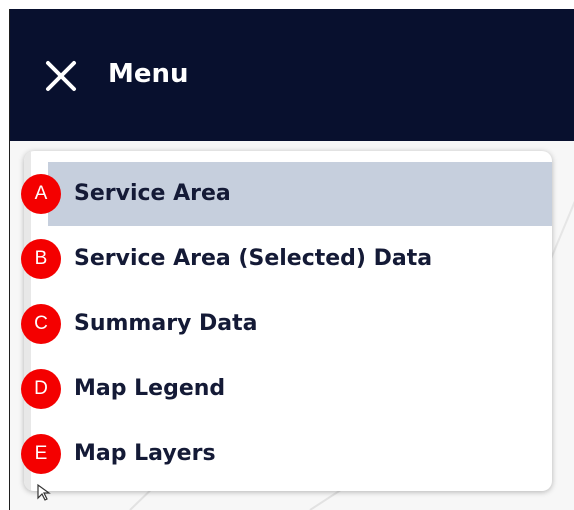 The width and height of the screenshot is (574, 510). What do you see at coordinates (300, 454) in the screenshot?
I see `menu-item-map-layers: Map Layers` at bounding box center [300, 454].